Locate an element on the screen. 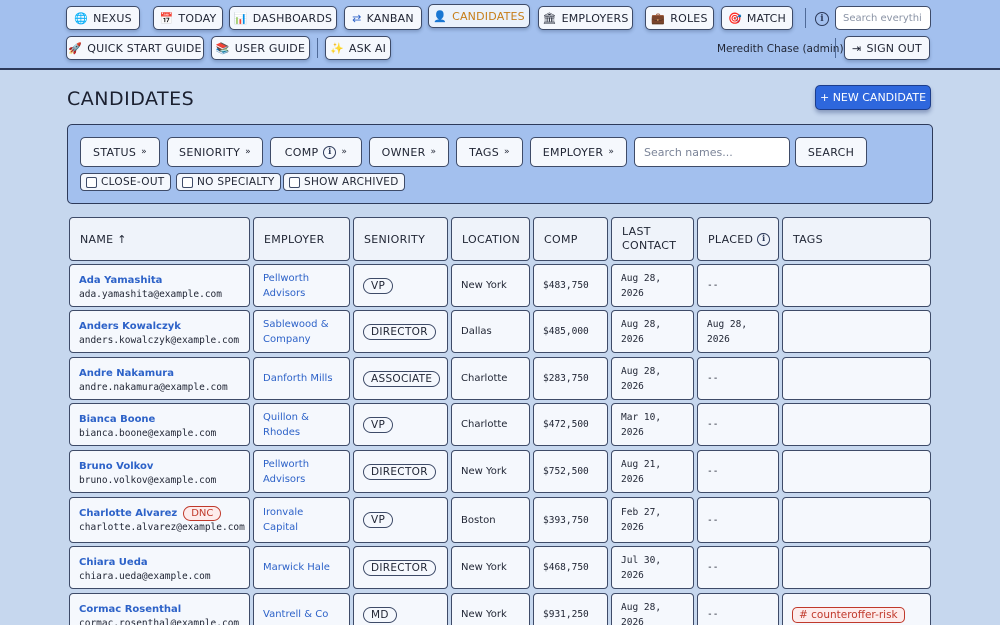 Image resolution: width=1000 pixels, height=625 pixels. books-icon: 📚 is located at coordinates (222, 48).